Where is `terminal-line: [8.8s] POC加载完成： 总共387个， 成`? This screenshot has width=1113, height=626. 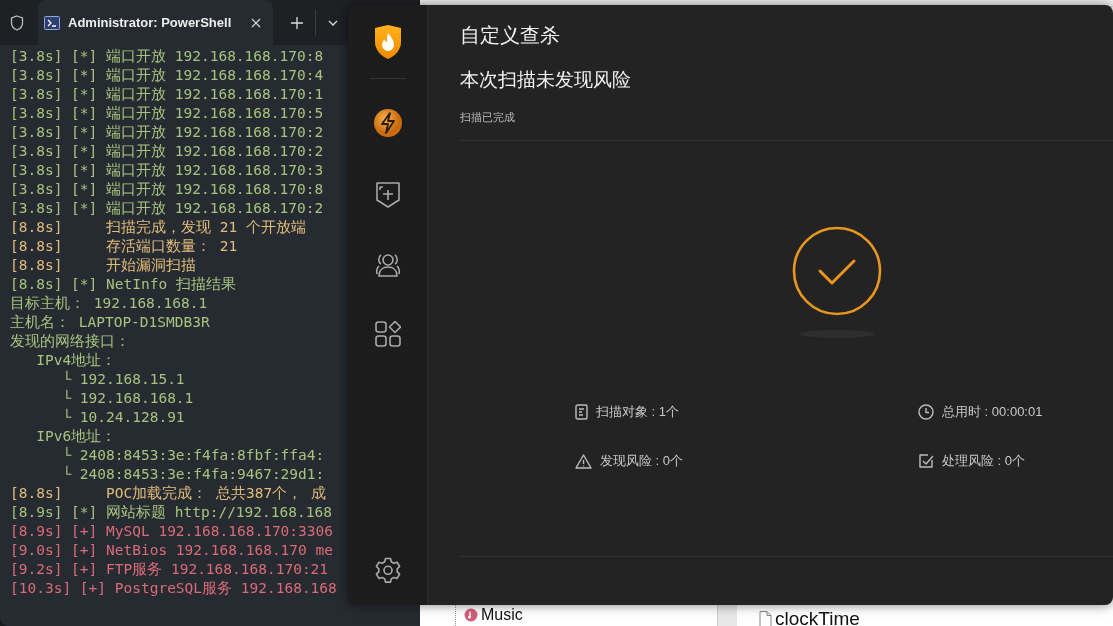
terminal-line: [8.8s] POC加载完成： 总共387个， 成 is located at coordinates (168, 493).